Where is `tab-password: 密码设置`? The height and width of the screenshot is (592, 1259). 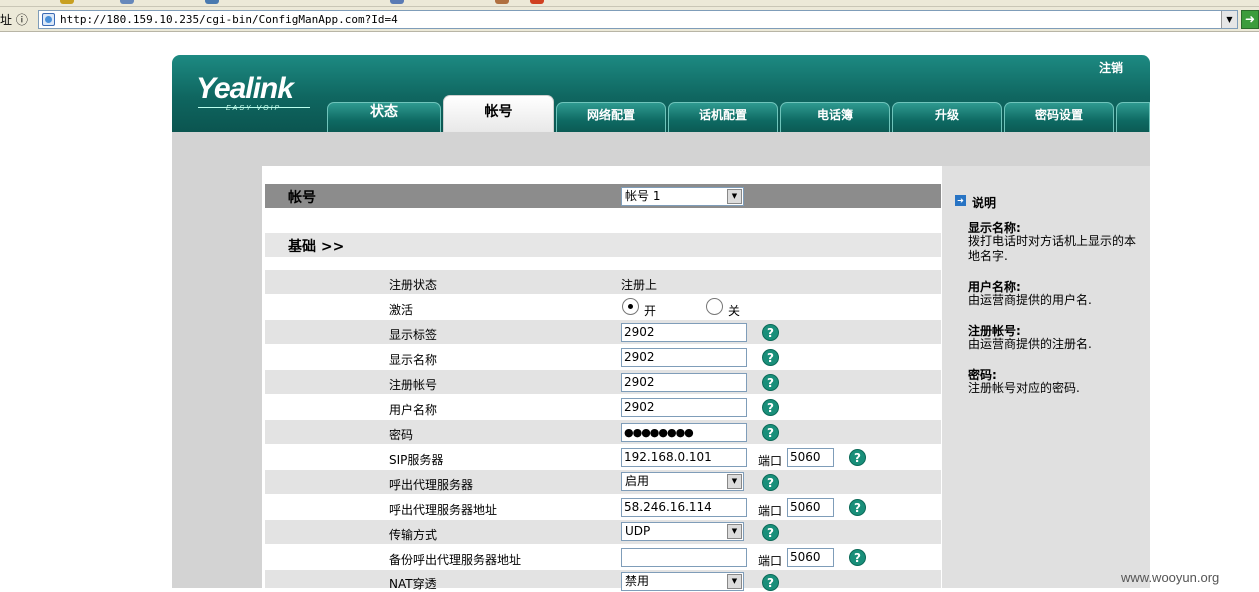 tab-password: 密码设置 is located at coordinates (1059, 117).